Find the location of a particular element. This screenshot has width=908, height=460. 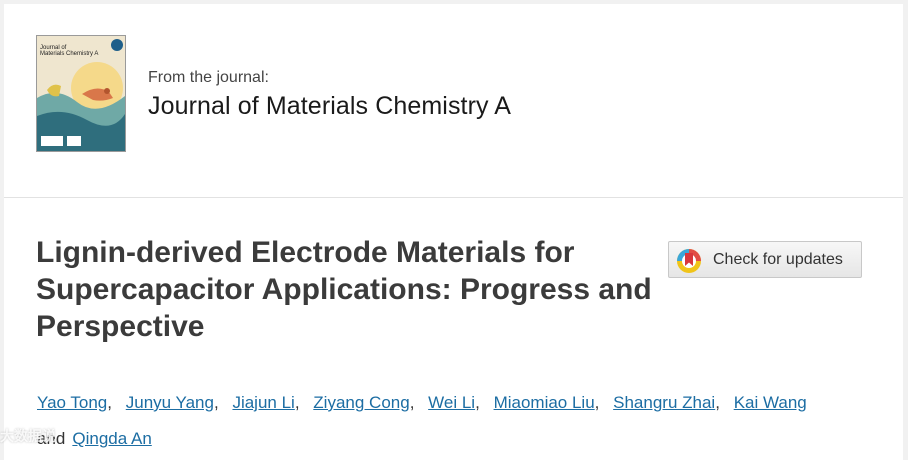

author-link: Shangru Zhai is located at coordinates (664, 402).